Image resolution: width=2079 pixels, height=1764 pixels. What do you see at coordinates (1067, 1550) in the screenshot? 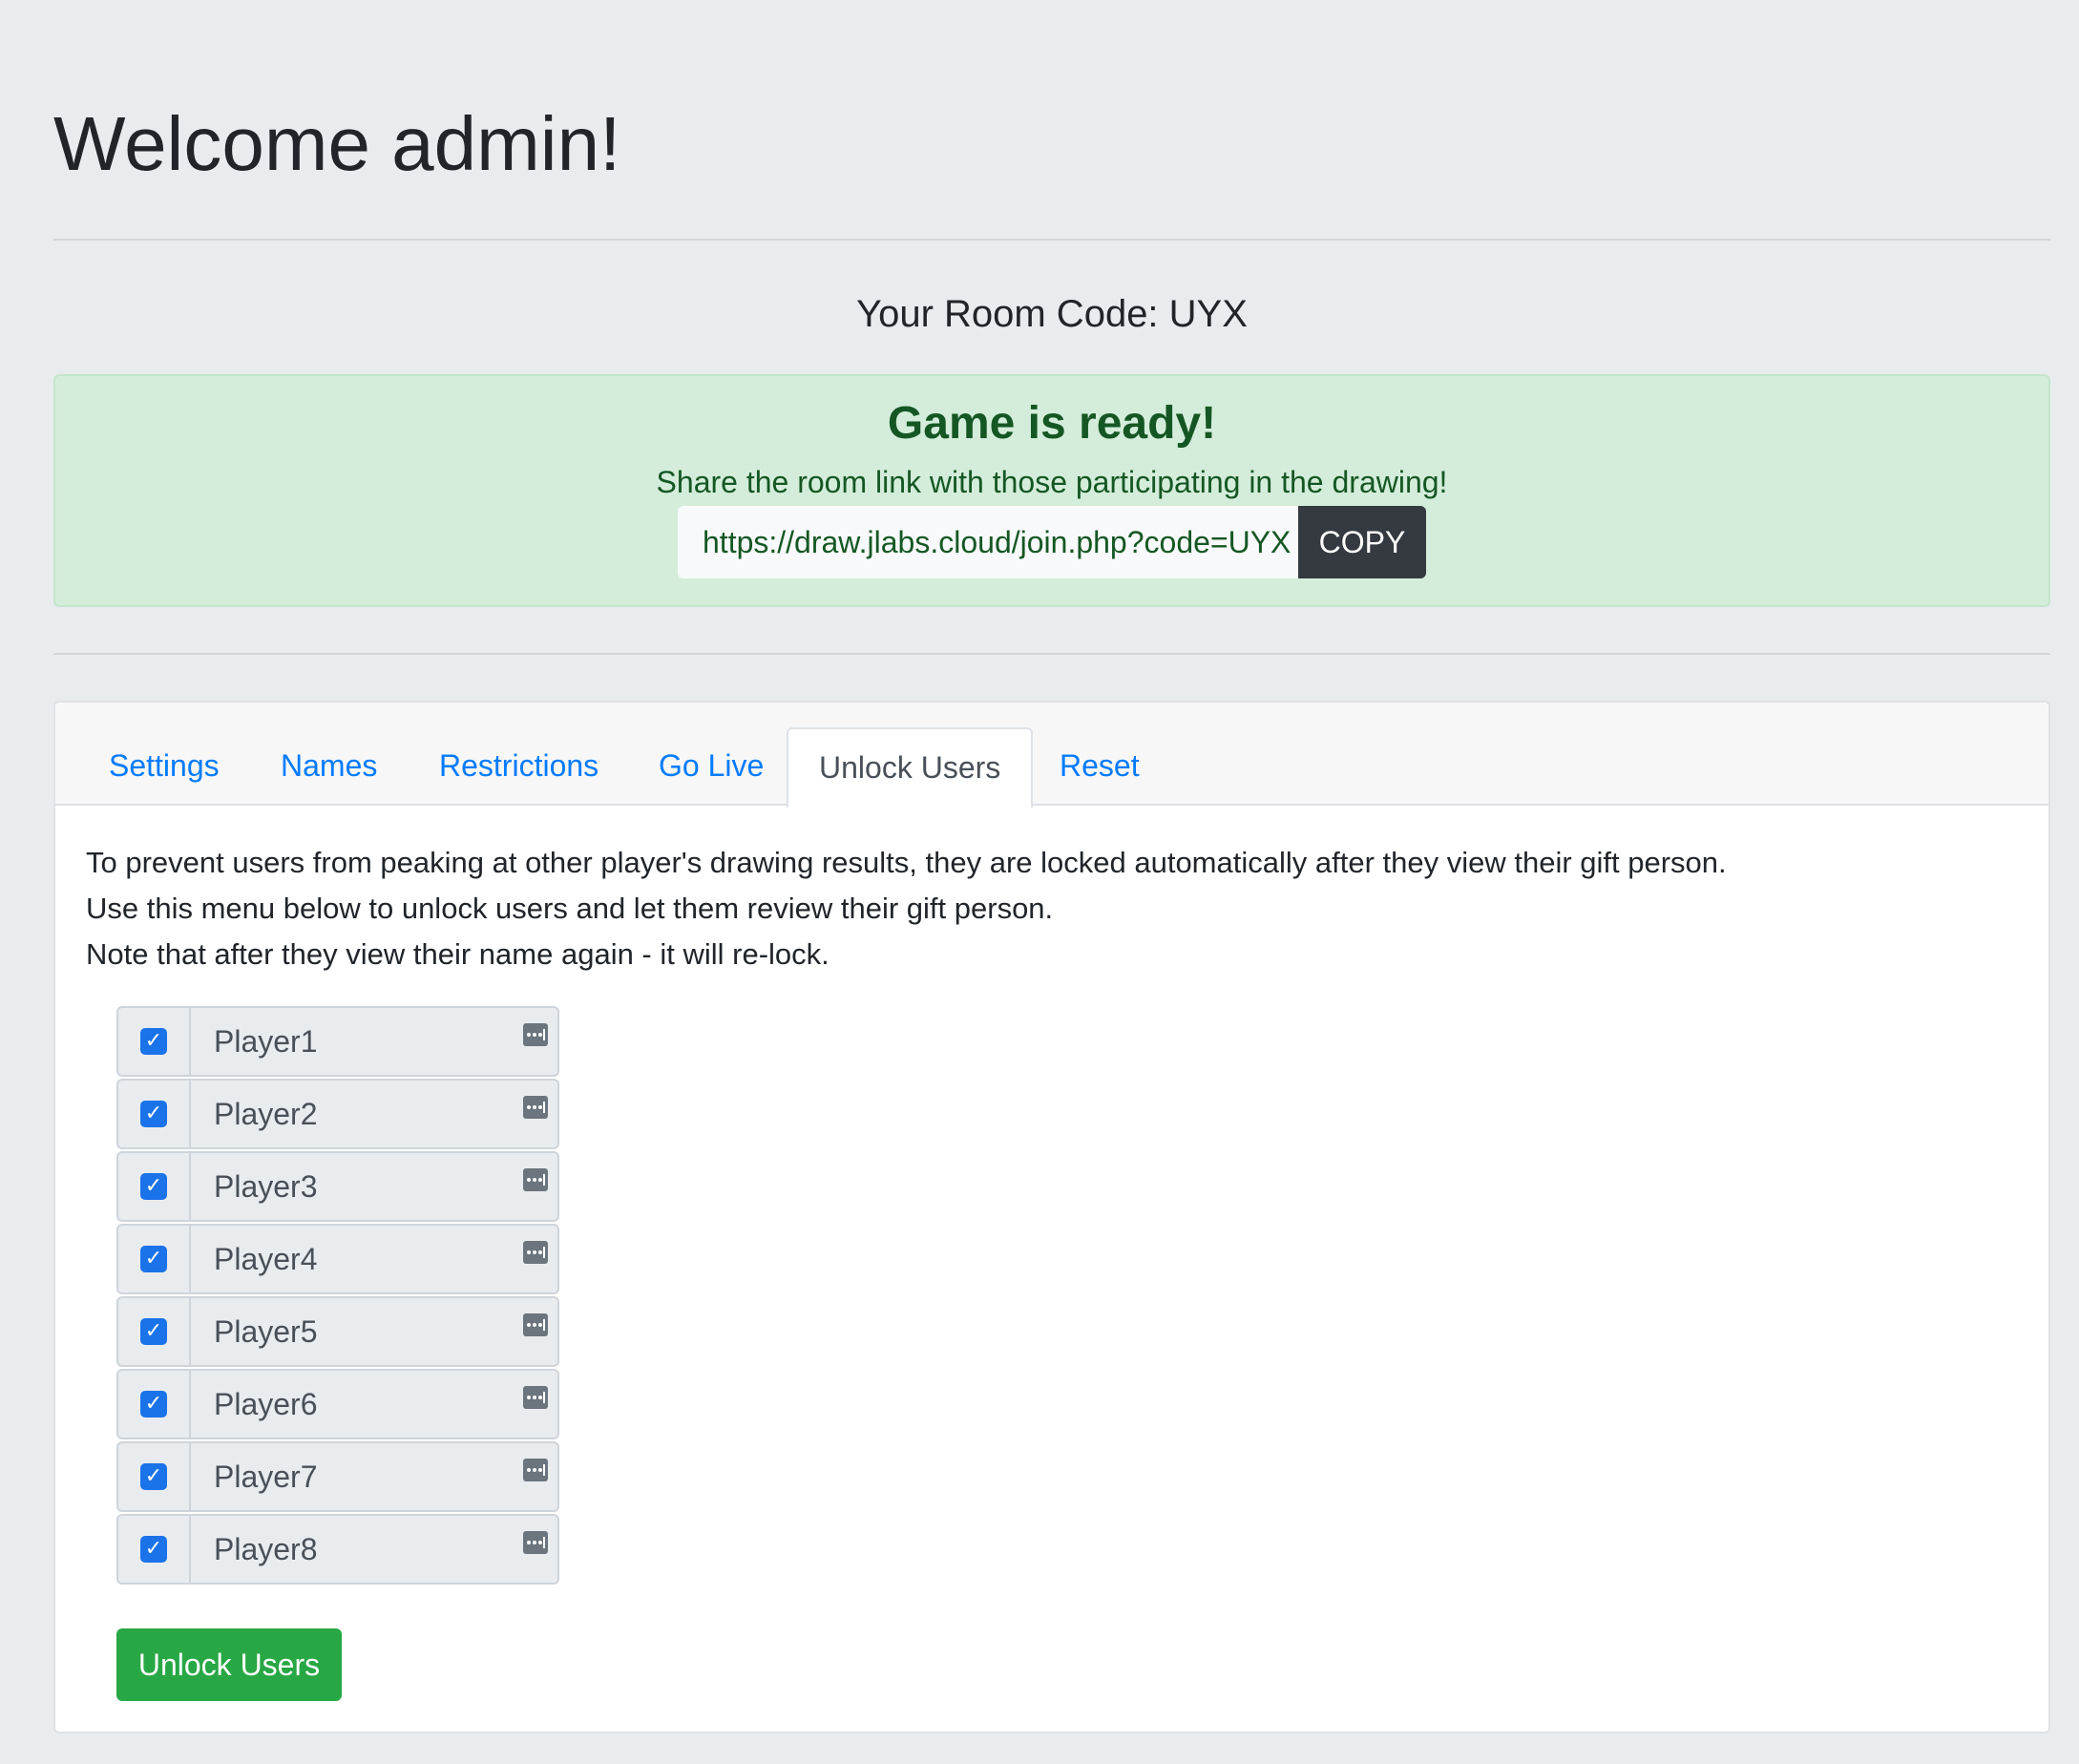
I see `user-row: ✓ Player8` at bounding box center [1067, 1550].